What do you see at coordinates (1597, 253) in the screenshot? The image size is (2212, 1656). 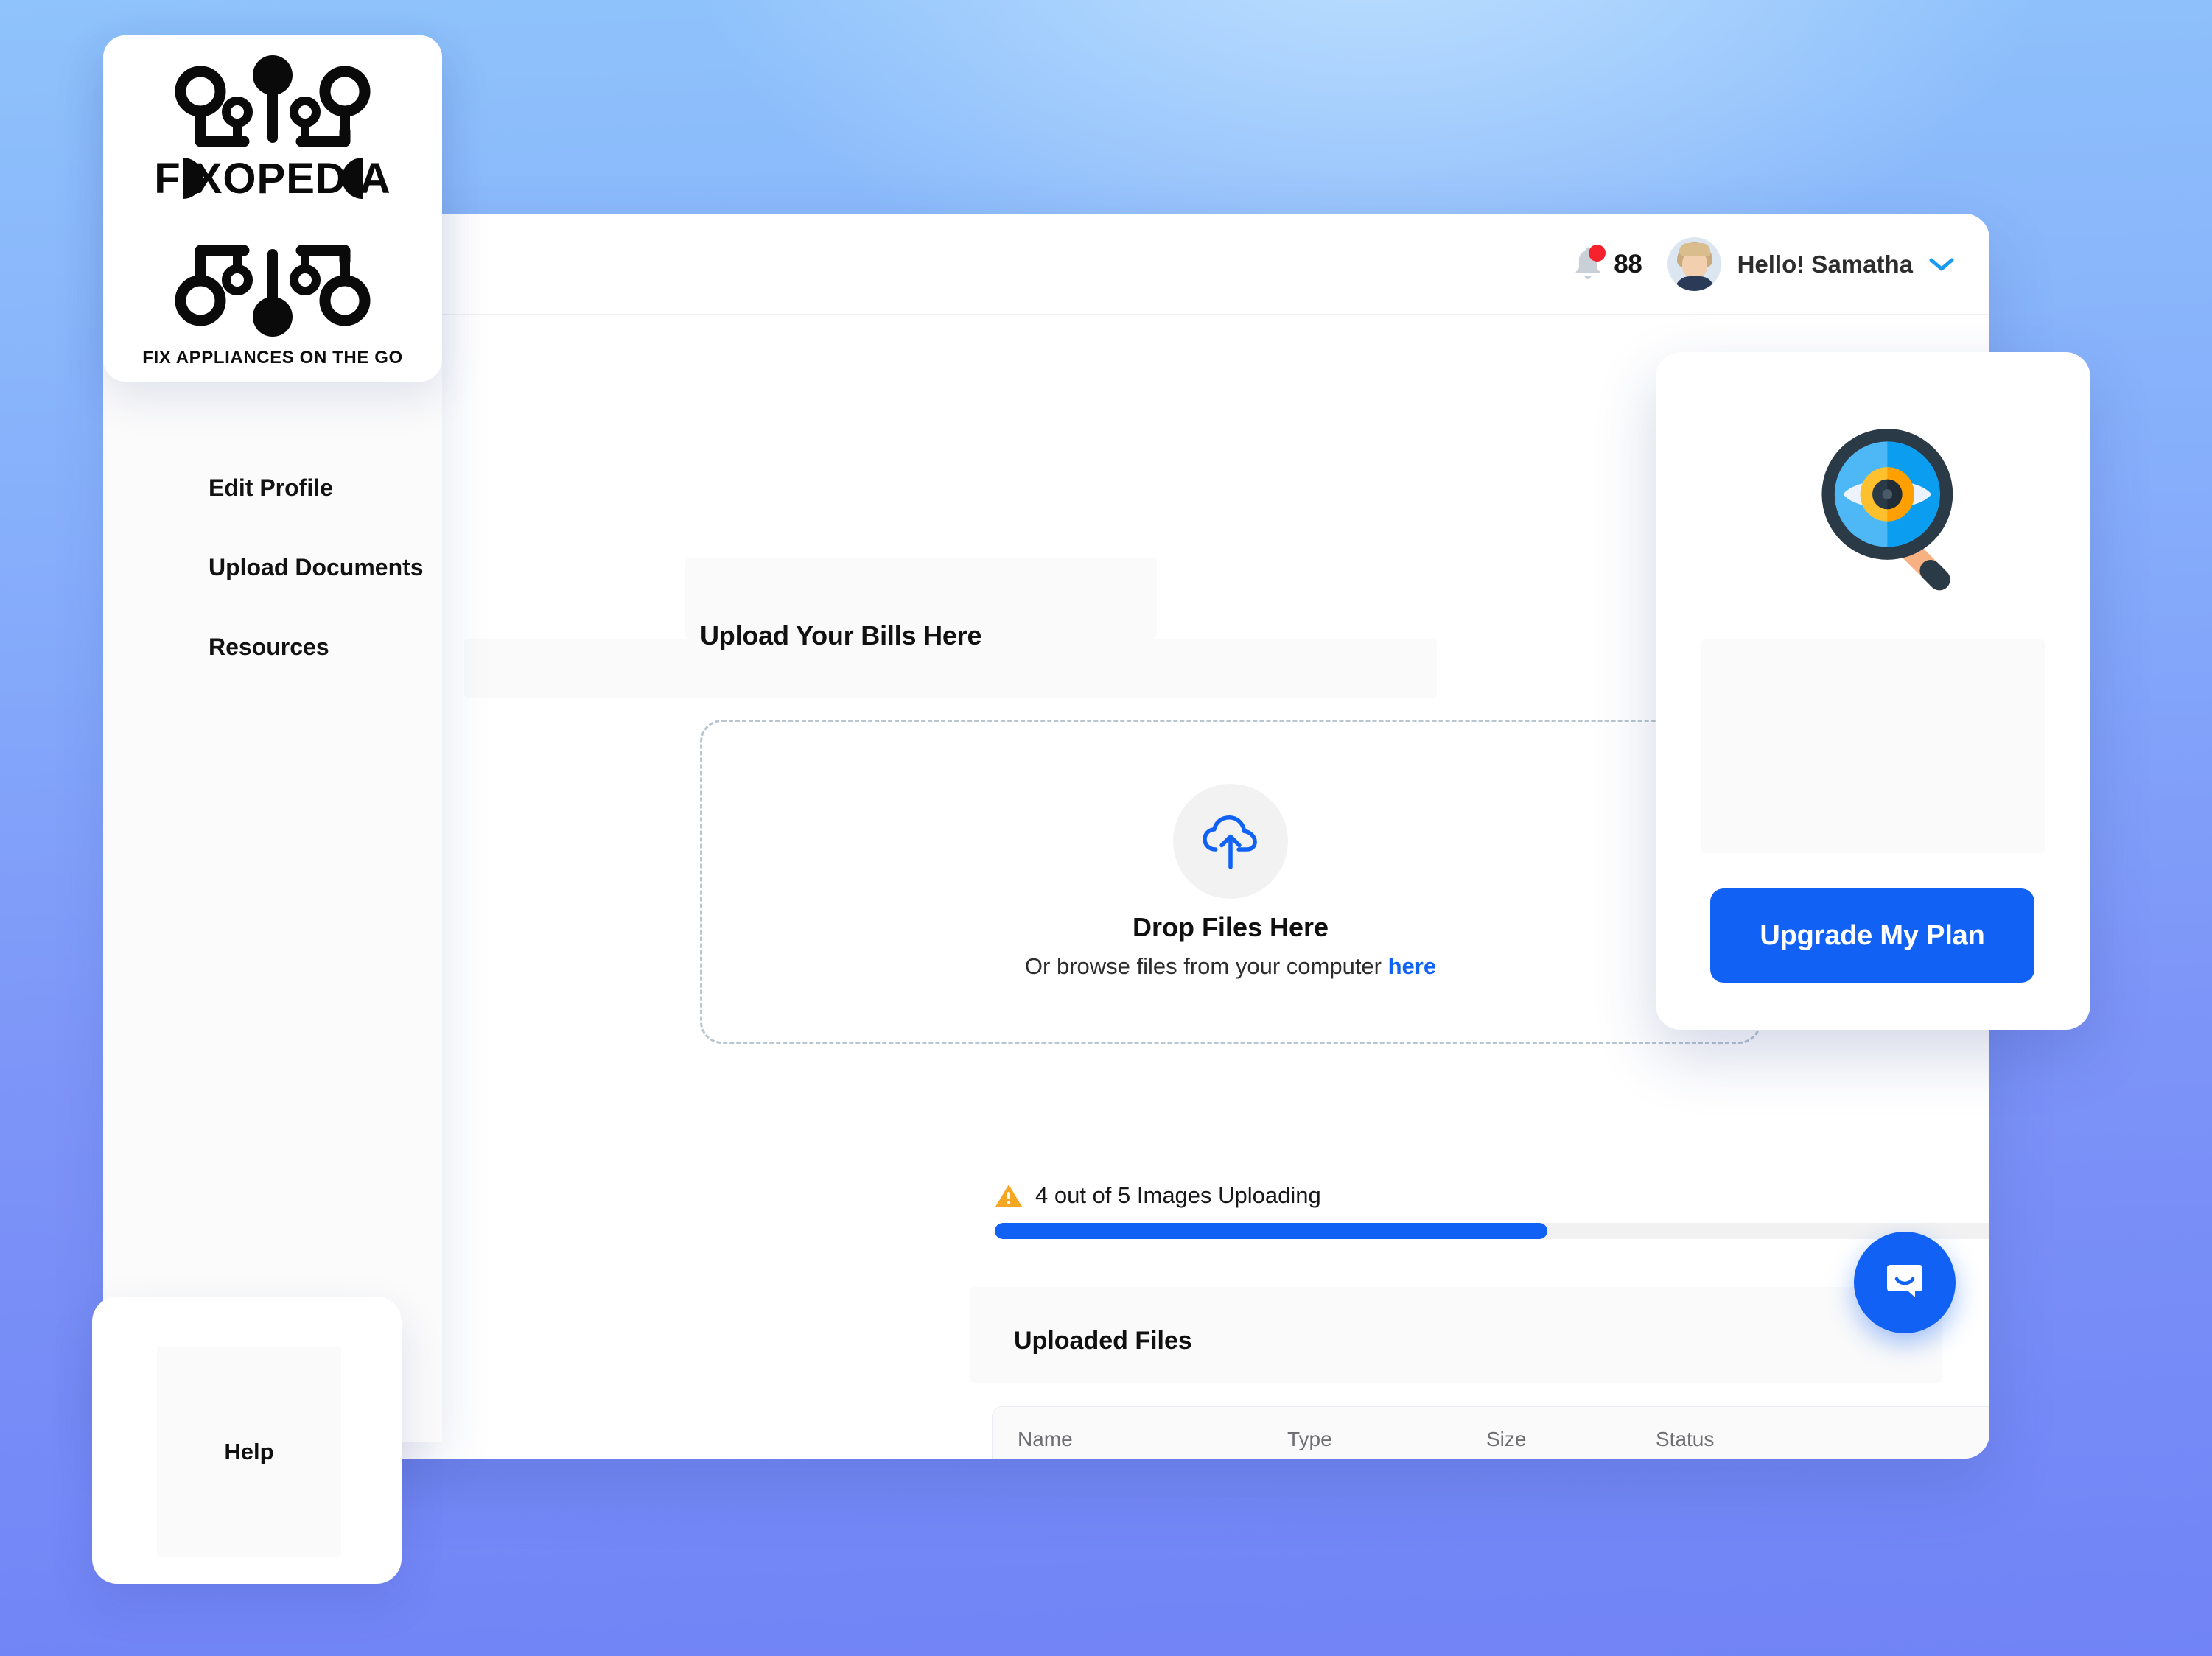 I see `notification-dot` at bounding box center [1597, 253].